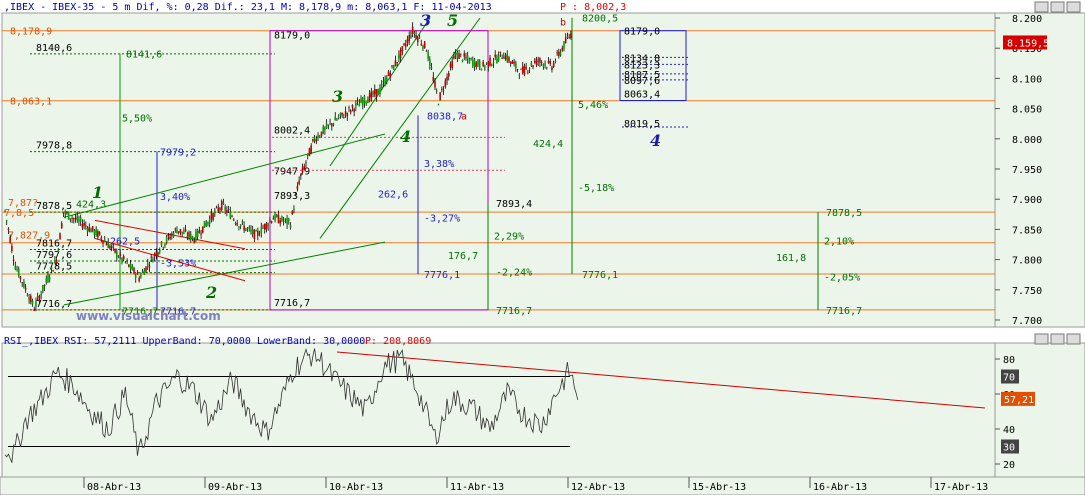 The image size is (1085, 495). Describe the element at coordinates (1073, 339) in the screenshot. I see `rsi-window-close-button` at that location.